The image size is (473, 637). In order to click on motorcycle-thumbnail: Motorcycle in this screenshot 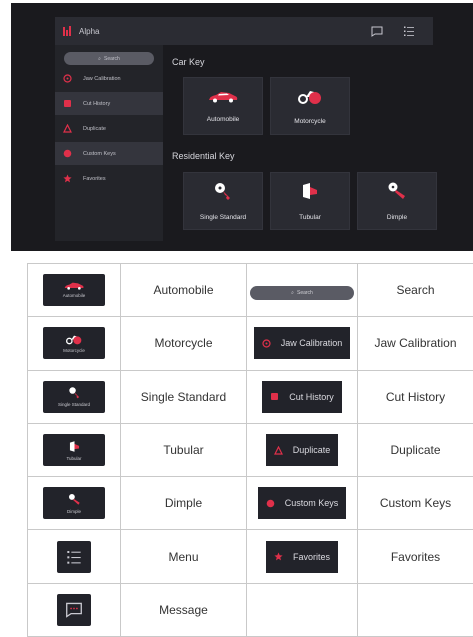, I will do `click(74, 343)`.